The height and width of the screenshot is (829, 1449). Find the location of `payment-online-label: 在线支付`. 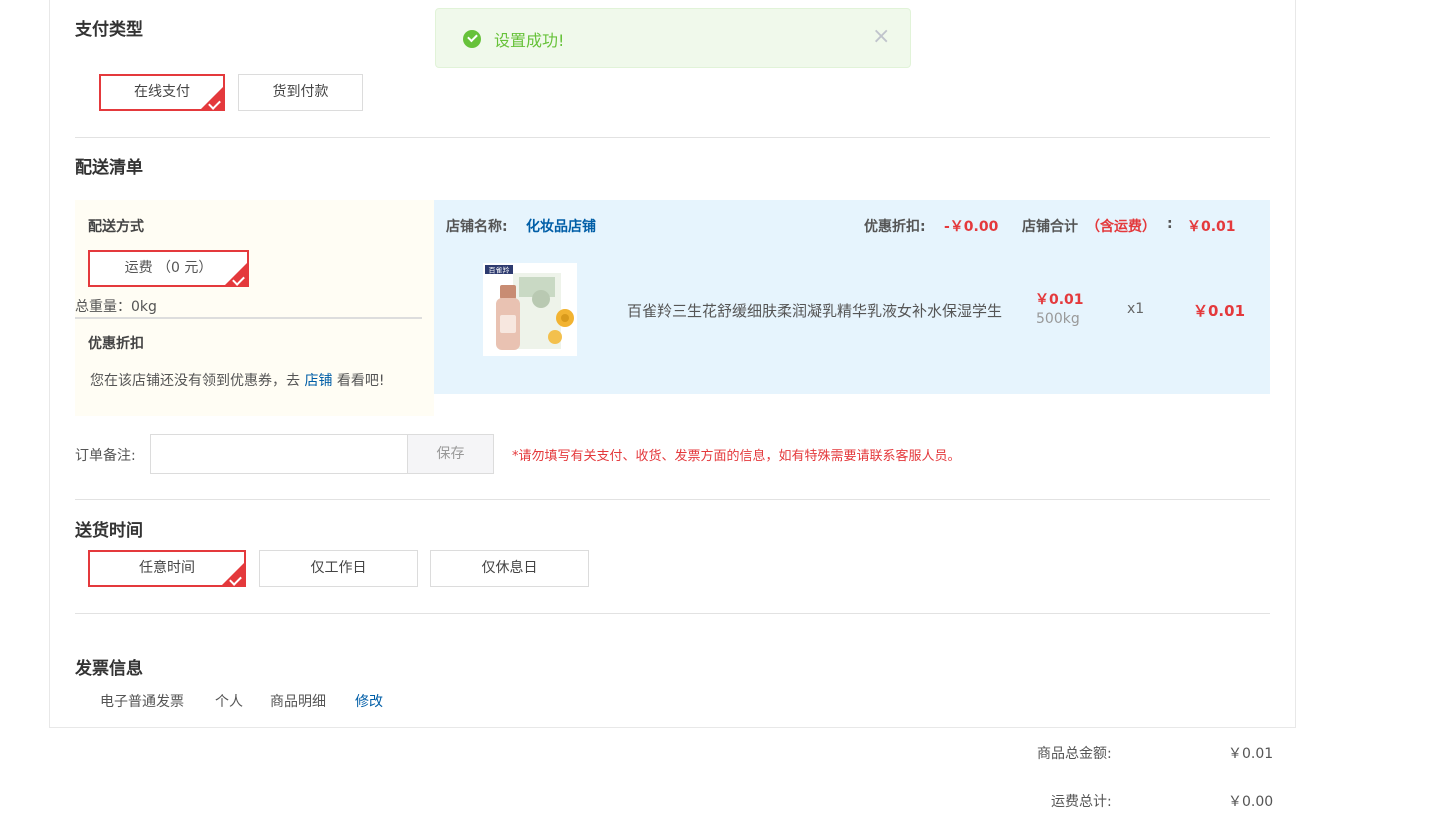

payment-online-label: 在线支付 is located at coordinates (162, 92).